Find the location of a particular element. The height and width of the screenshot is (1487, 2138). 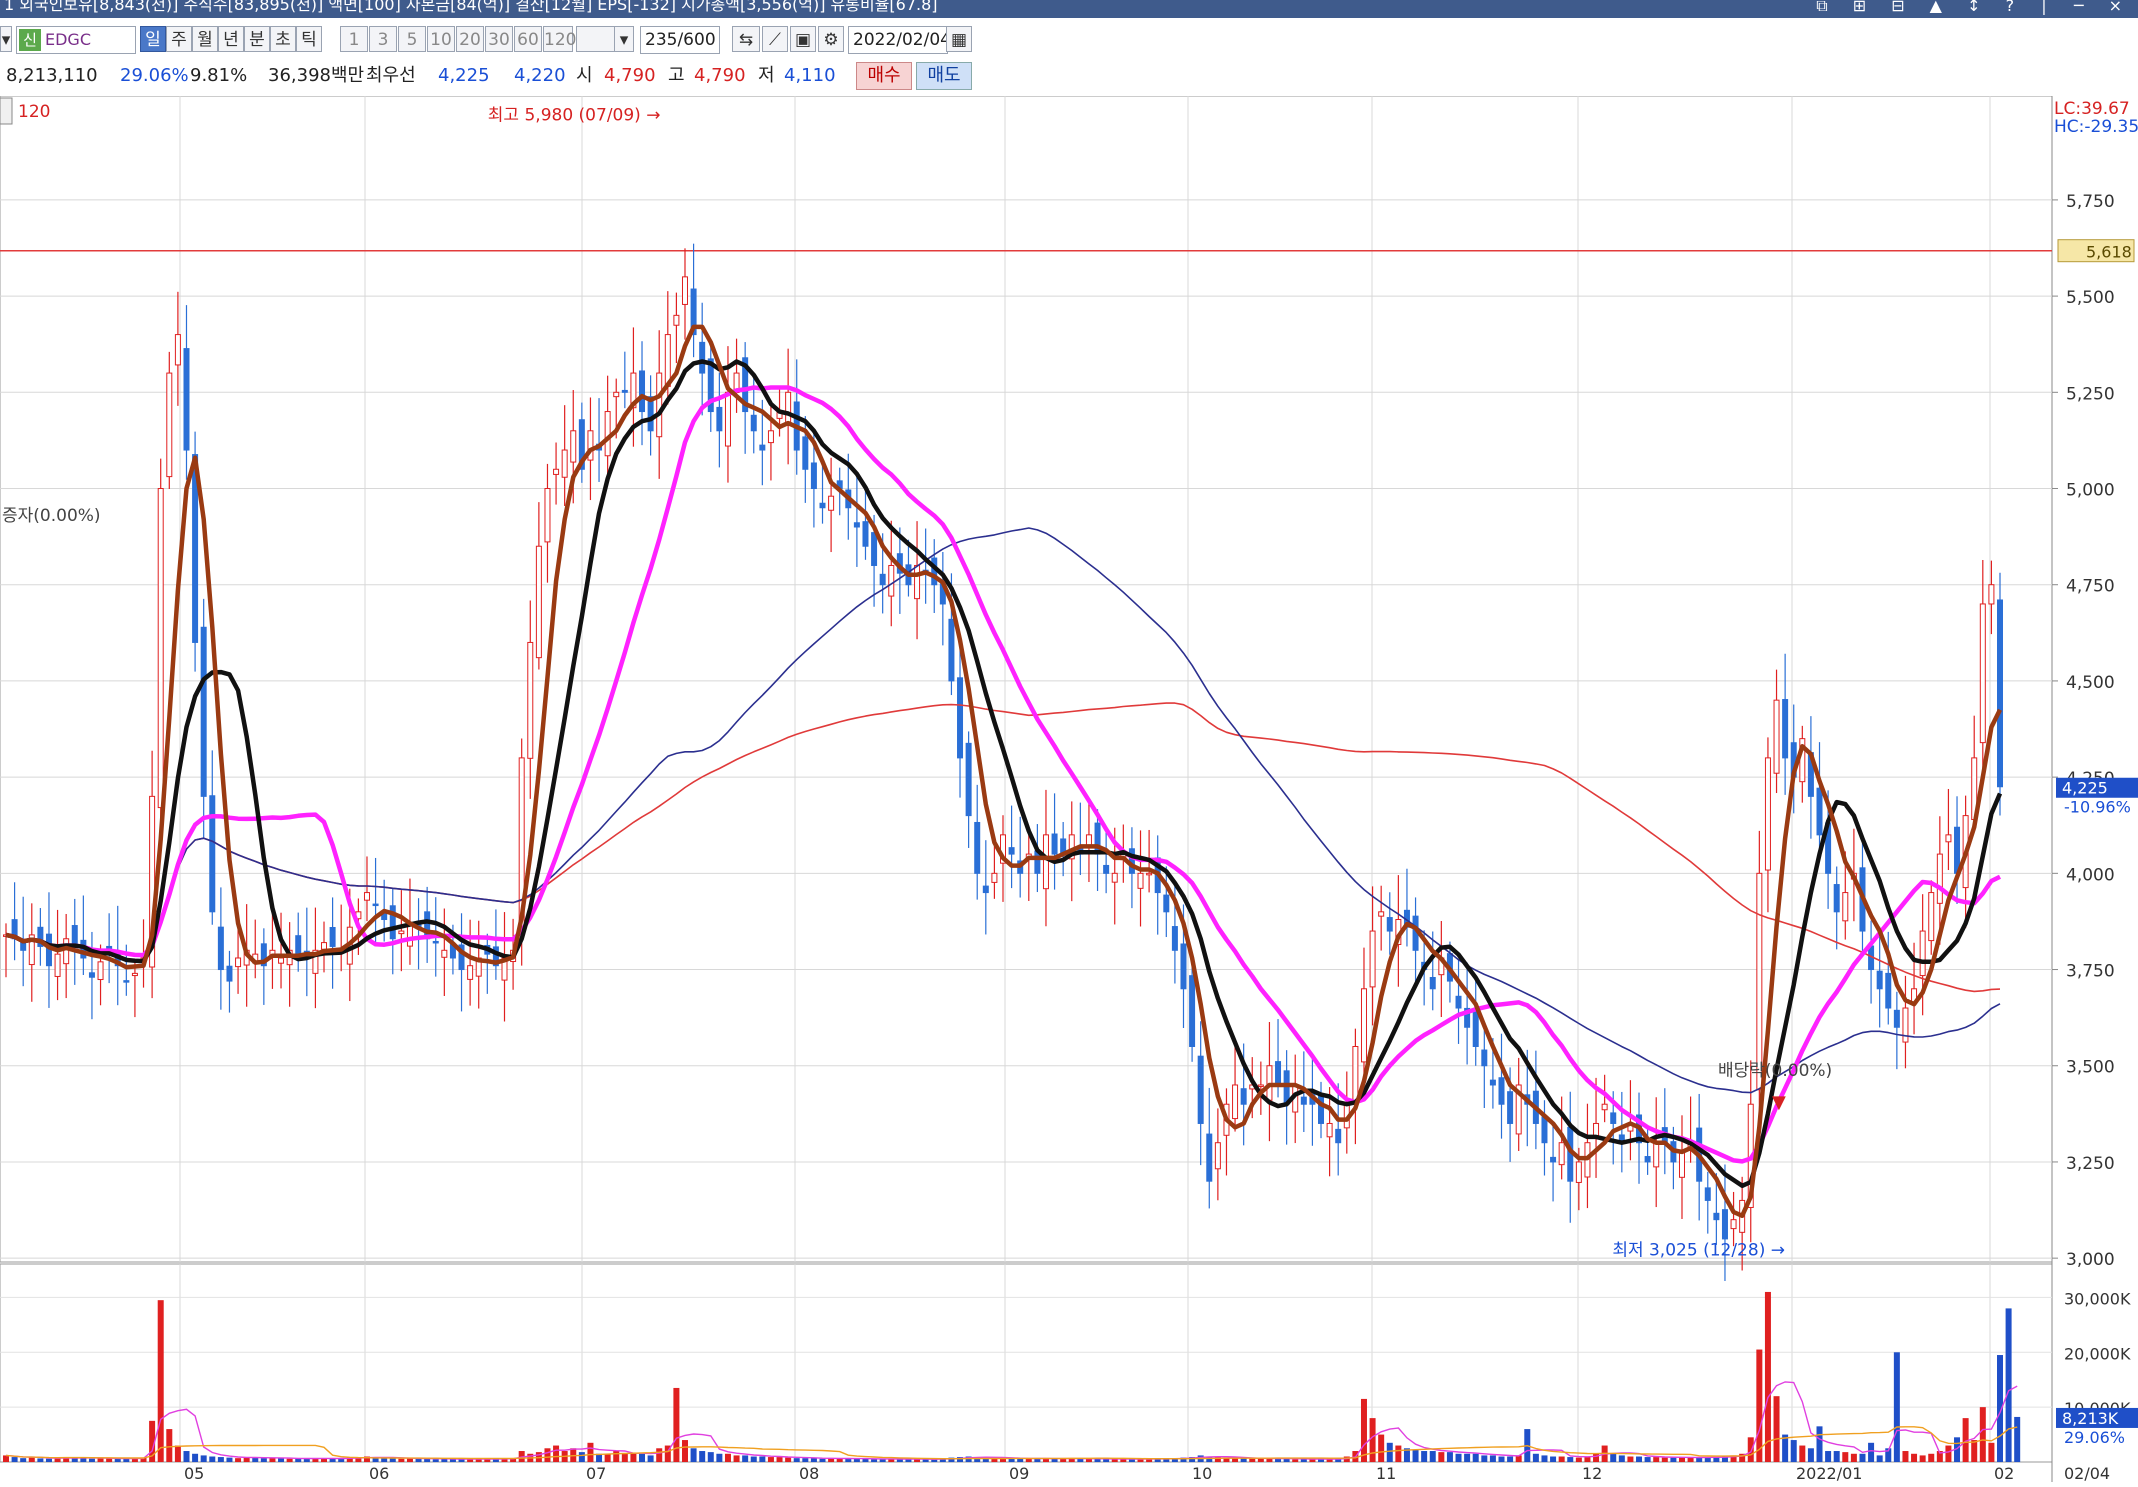

interval-button-3: 3 is located at coordinates (383, 39).